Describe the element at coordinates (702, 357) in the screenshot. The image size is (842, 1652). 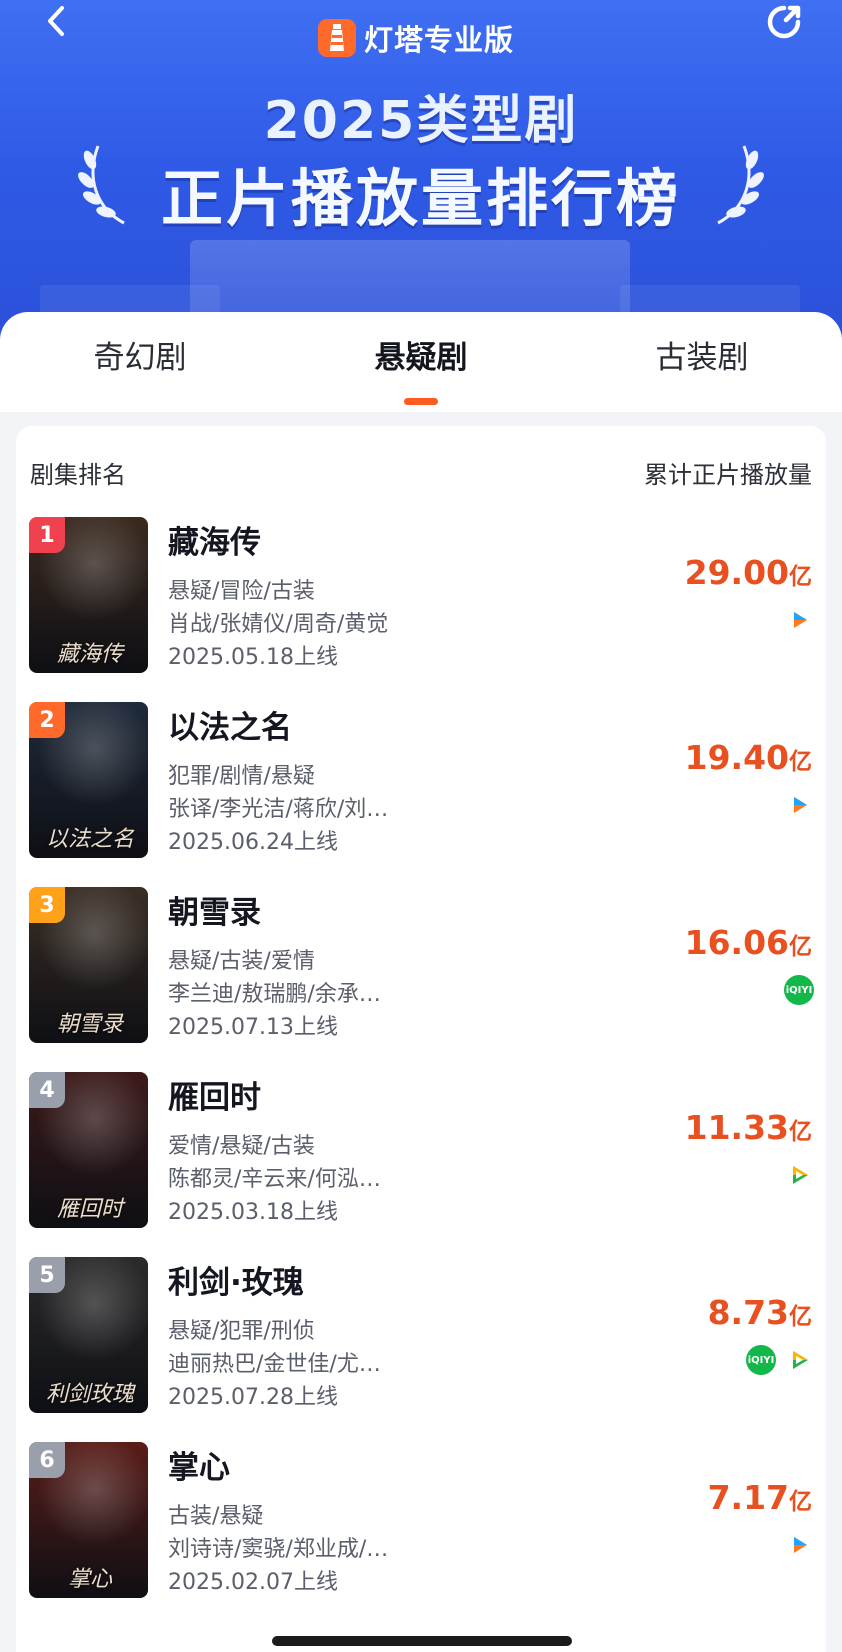
I see `tab-costume: 古装剧` at that location.